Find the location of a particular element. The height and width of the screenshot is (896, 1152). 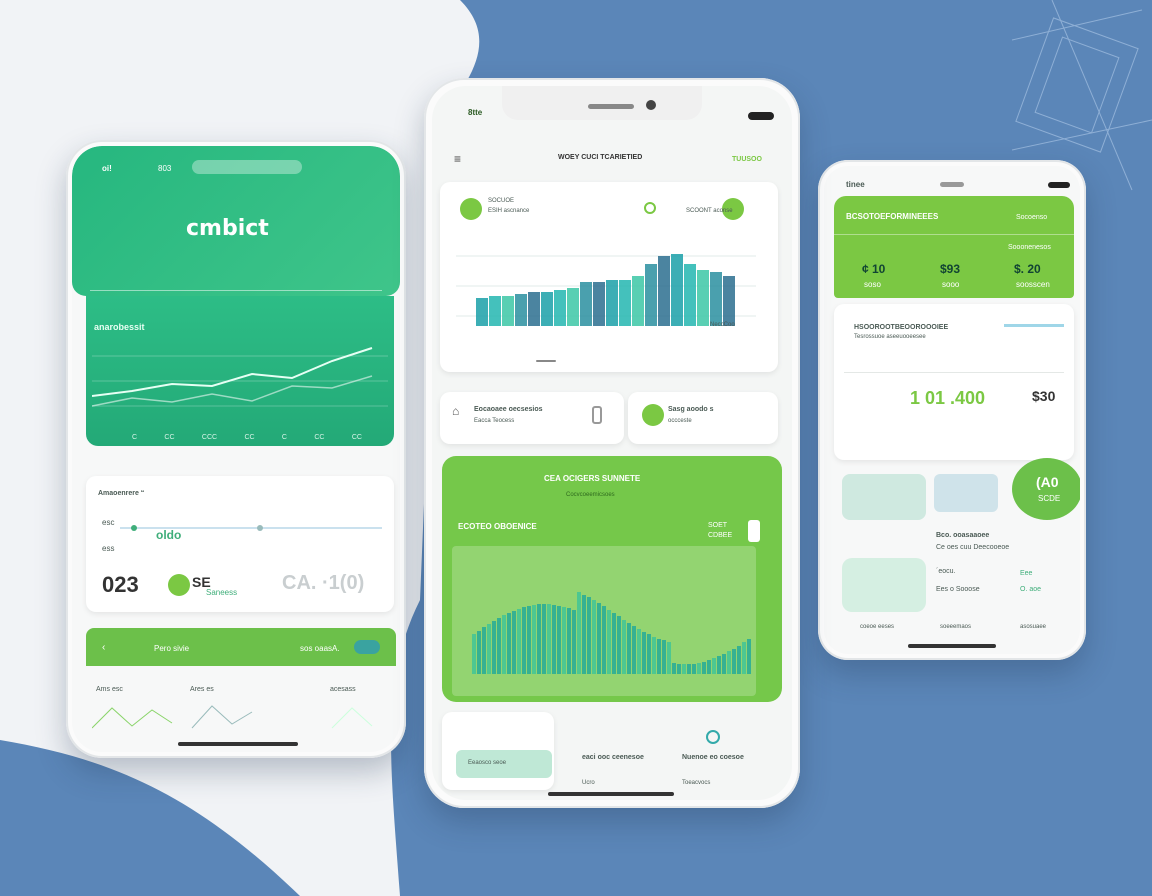

stat1-sub: ESIH ascnance is located at coordinates (509, 211).